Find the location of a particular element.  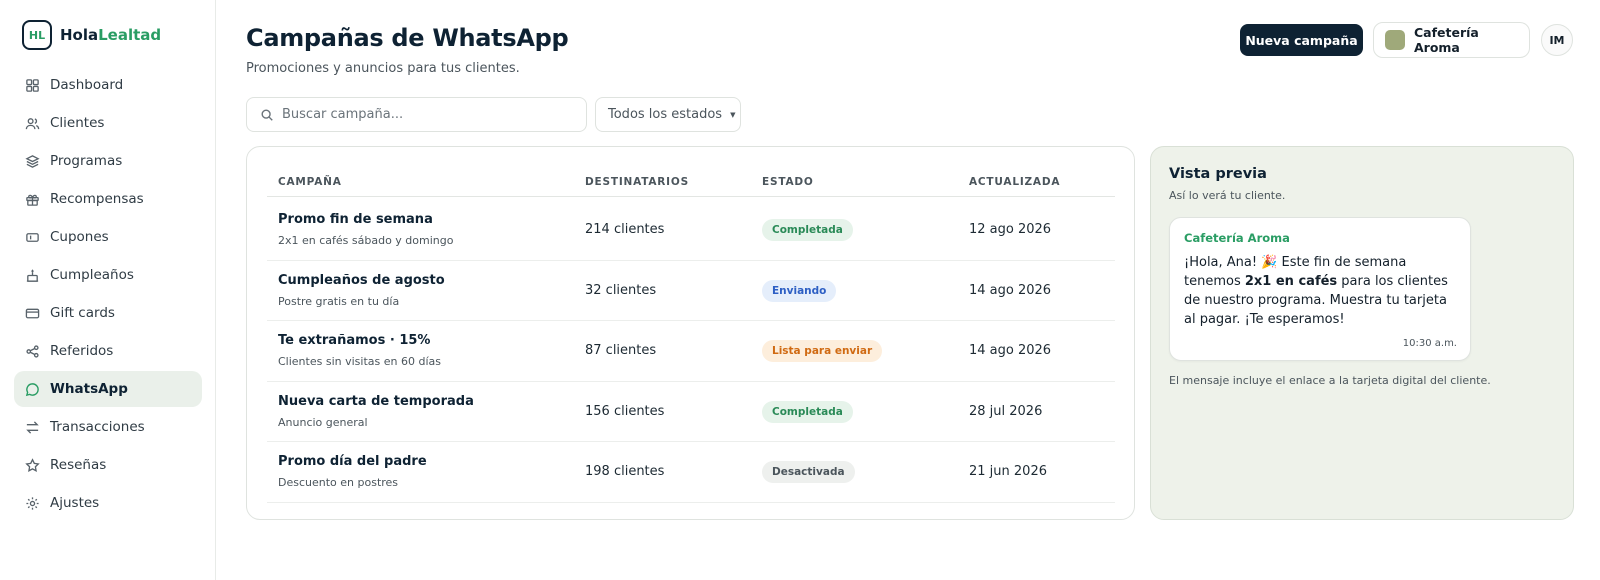

campaign-description: Clientes sin visitas en 60 días is located at coordinates (359, 361).